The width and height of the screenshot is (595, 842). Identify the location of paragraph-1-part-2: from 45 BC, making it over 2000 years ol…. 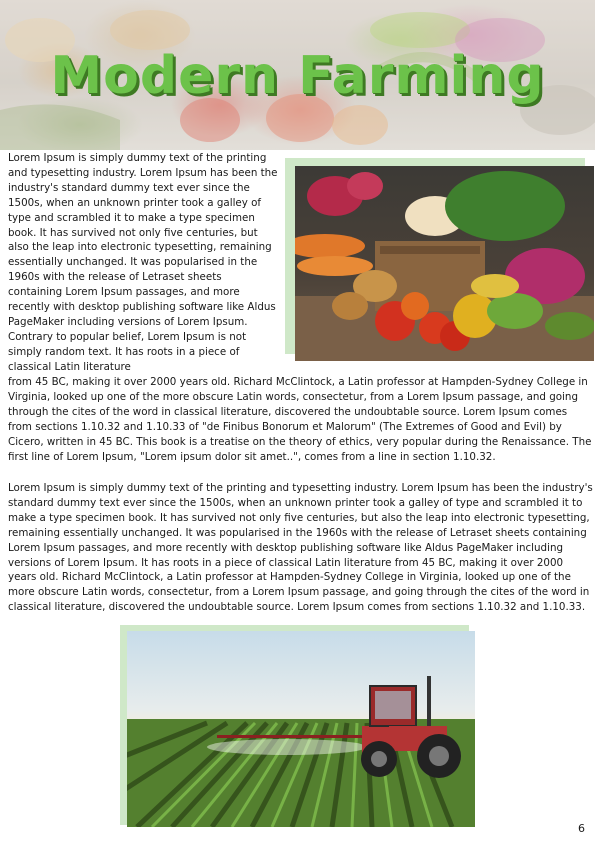
(300, 419).